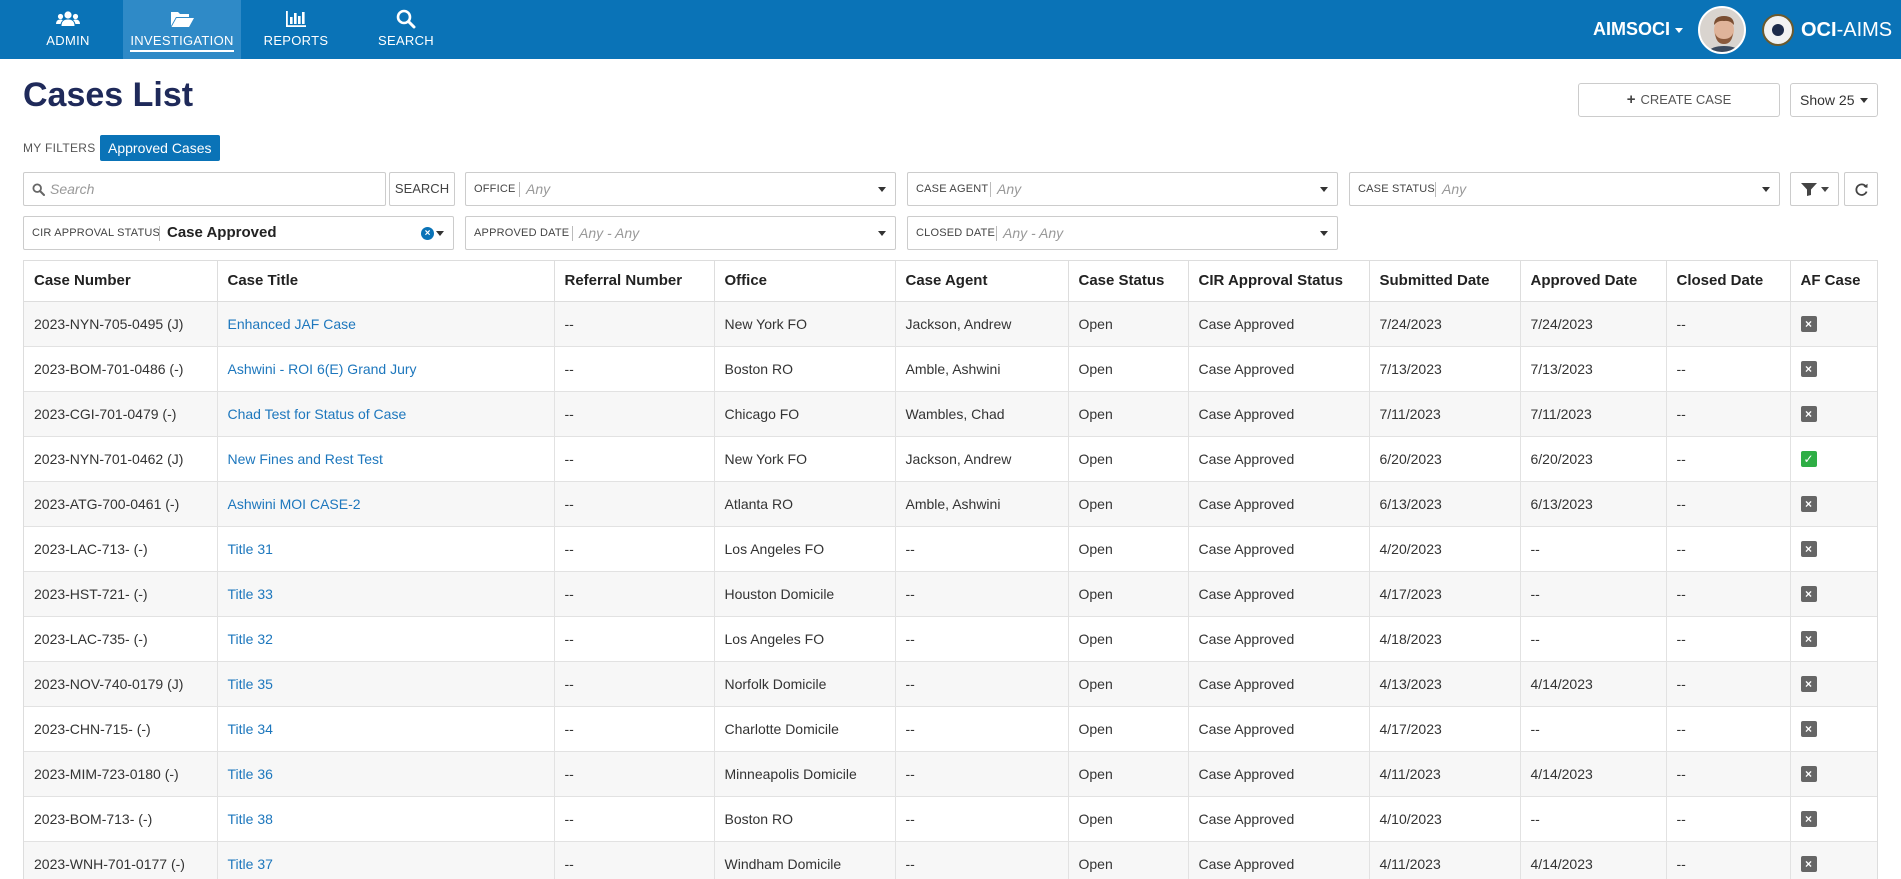  What do you see at coordinates (1833, 281) in the screenshot?
I see `col-header-af-case: AF Case` at bounding box center [1833, 281].